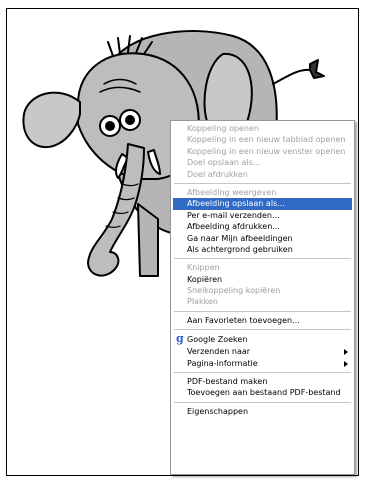  What do you see at coordinates (262, 174) in the screenshot?
I see `menu-item-doel-afdrukken: Doel afdrukken` at bounding box center [262, 174].